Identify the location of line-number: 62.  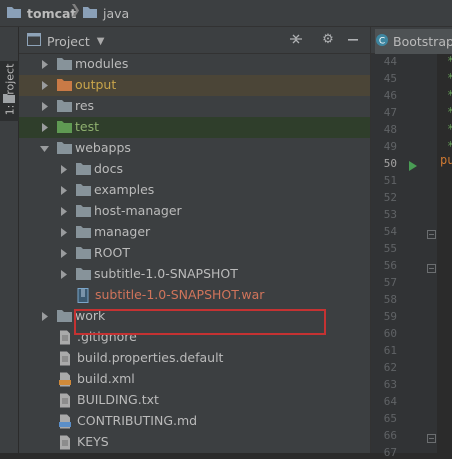
(390, 367).